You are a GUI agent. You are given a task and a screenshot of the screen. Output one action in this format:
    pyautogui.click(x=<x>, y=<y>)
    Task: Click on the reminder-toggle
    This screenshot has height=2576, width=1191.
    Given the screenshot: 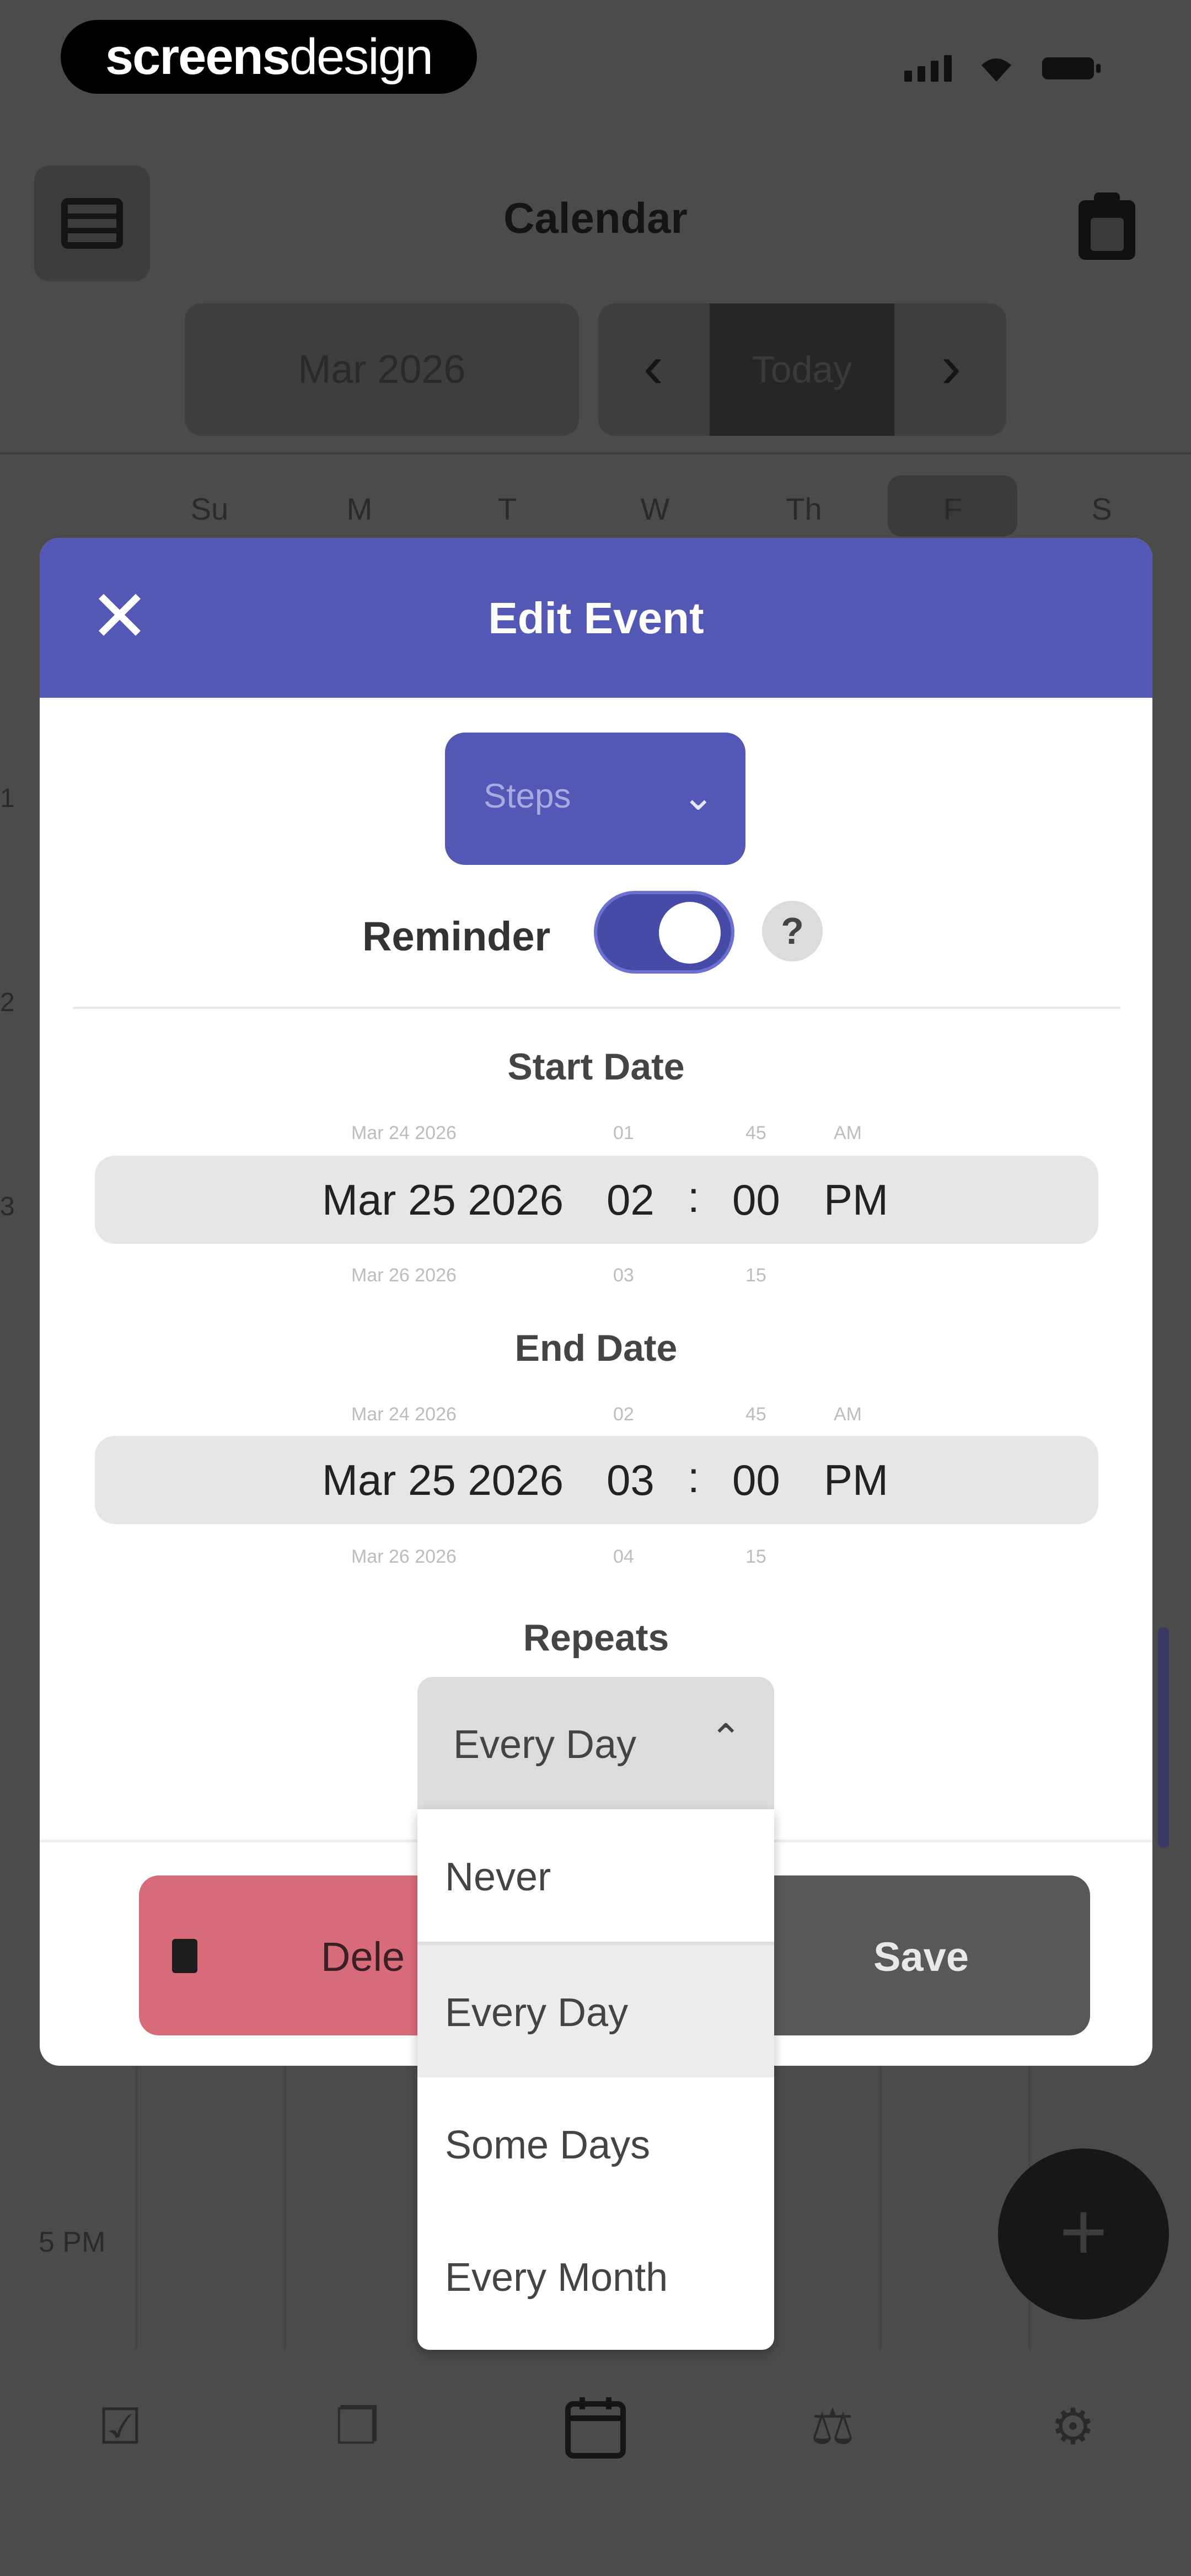 What is the action you would take?
    pyautogui.click(x=664, y=932)
    